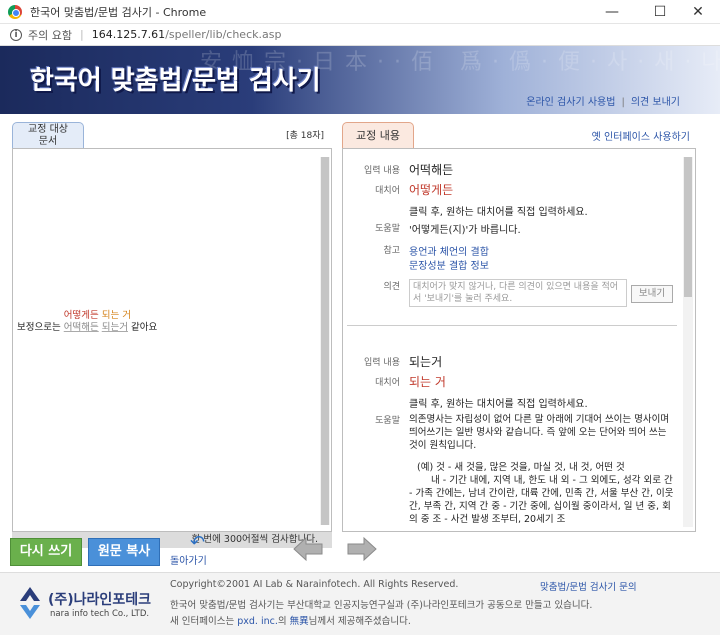 The image size is (720, 635). I want to click on label-replace-2: 대치어, so click(387, 383).